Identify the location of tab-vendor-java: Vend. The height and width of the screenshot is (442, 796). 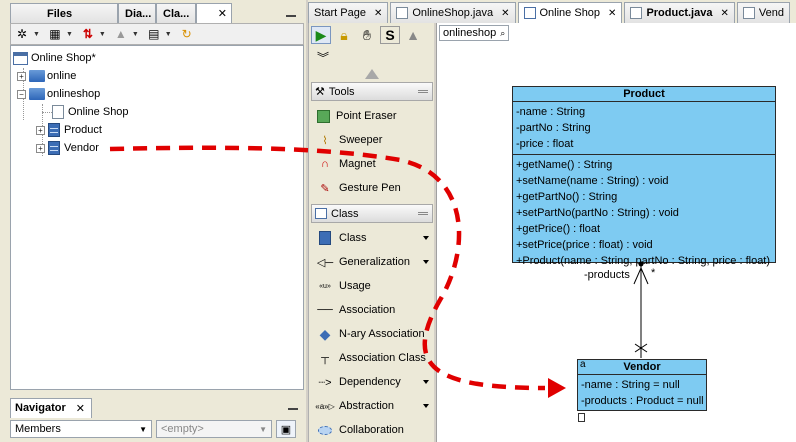
(763, 12).